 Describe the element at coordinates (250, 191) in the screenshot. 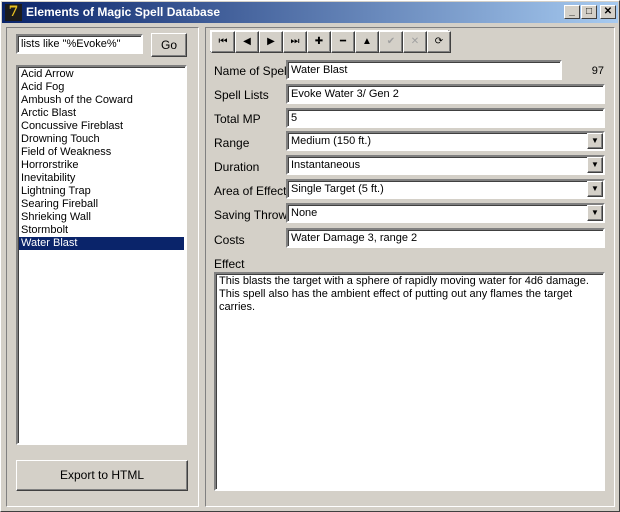

I see `area-label: Area of Effect` at that location.